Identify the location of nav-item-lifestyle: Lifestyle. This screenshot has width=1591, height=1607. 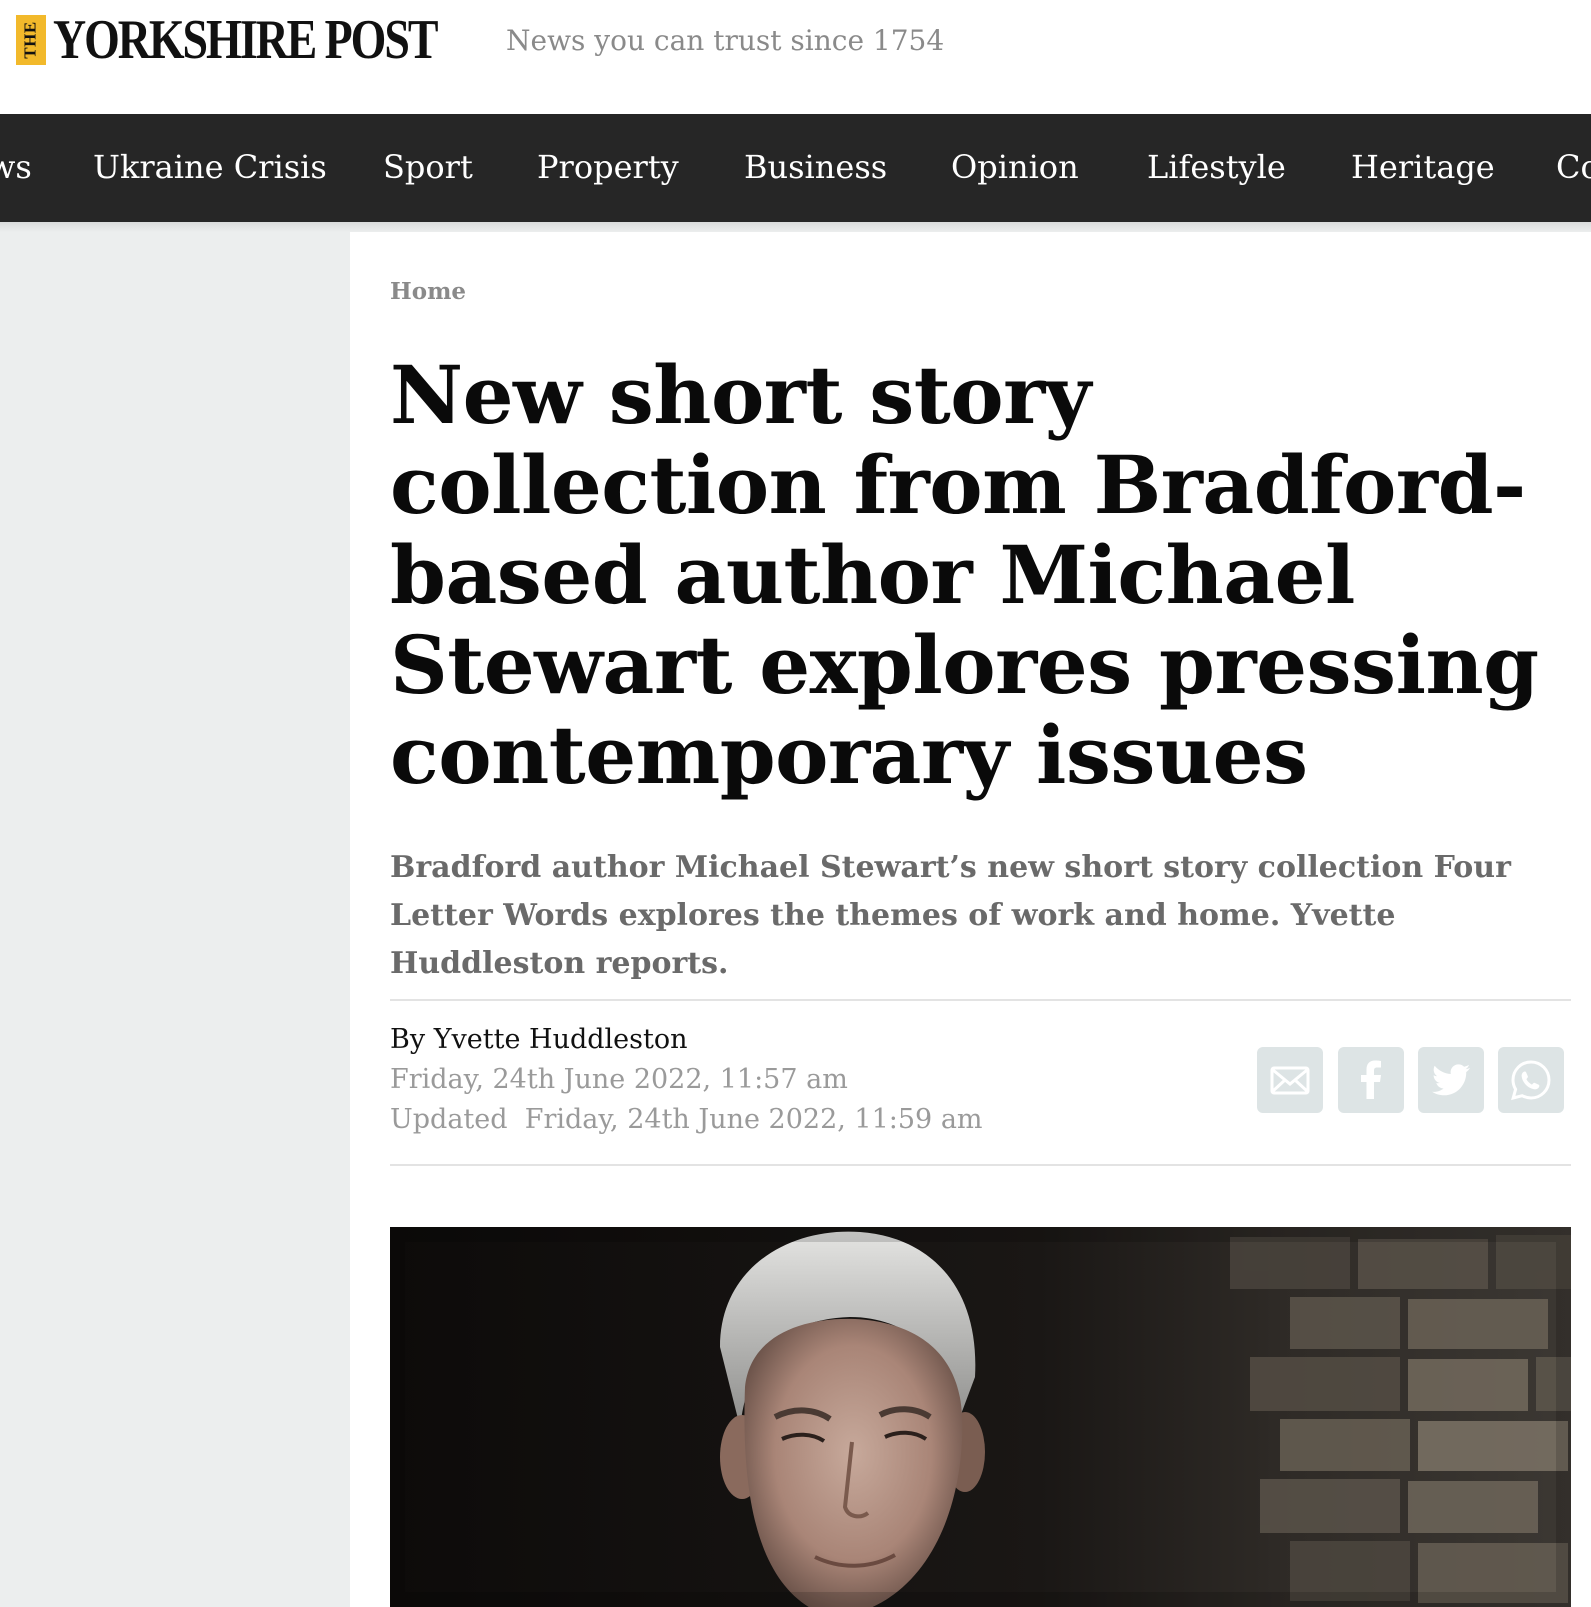
(1216, 167).